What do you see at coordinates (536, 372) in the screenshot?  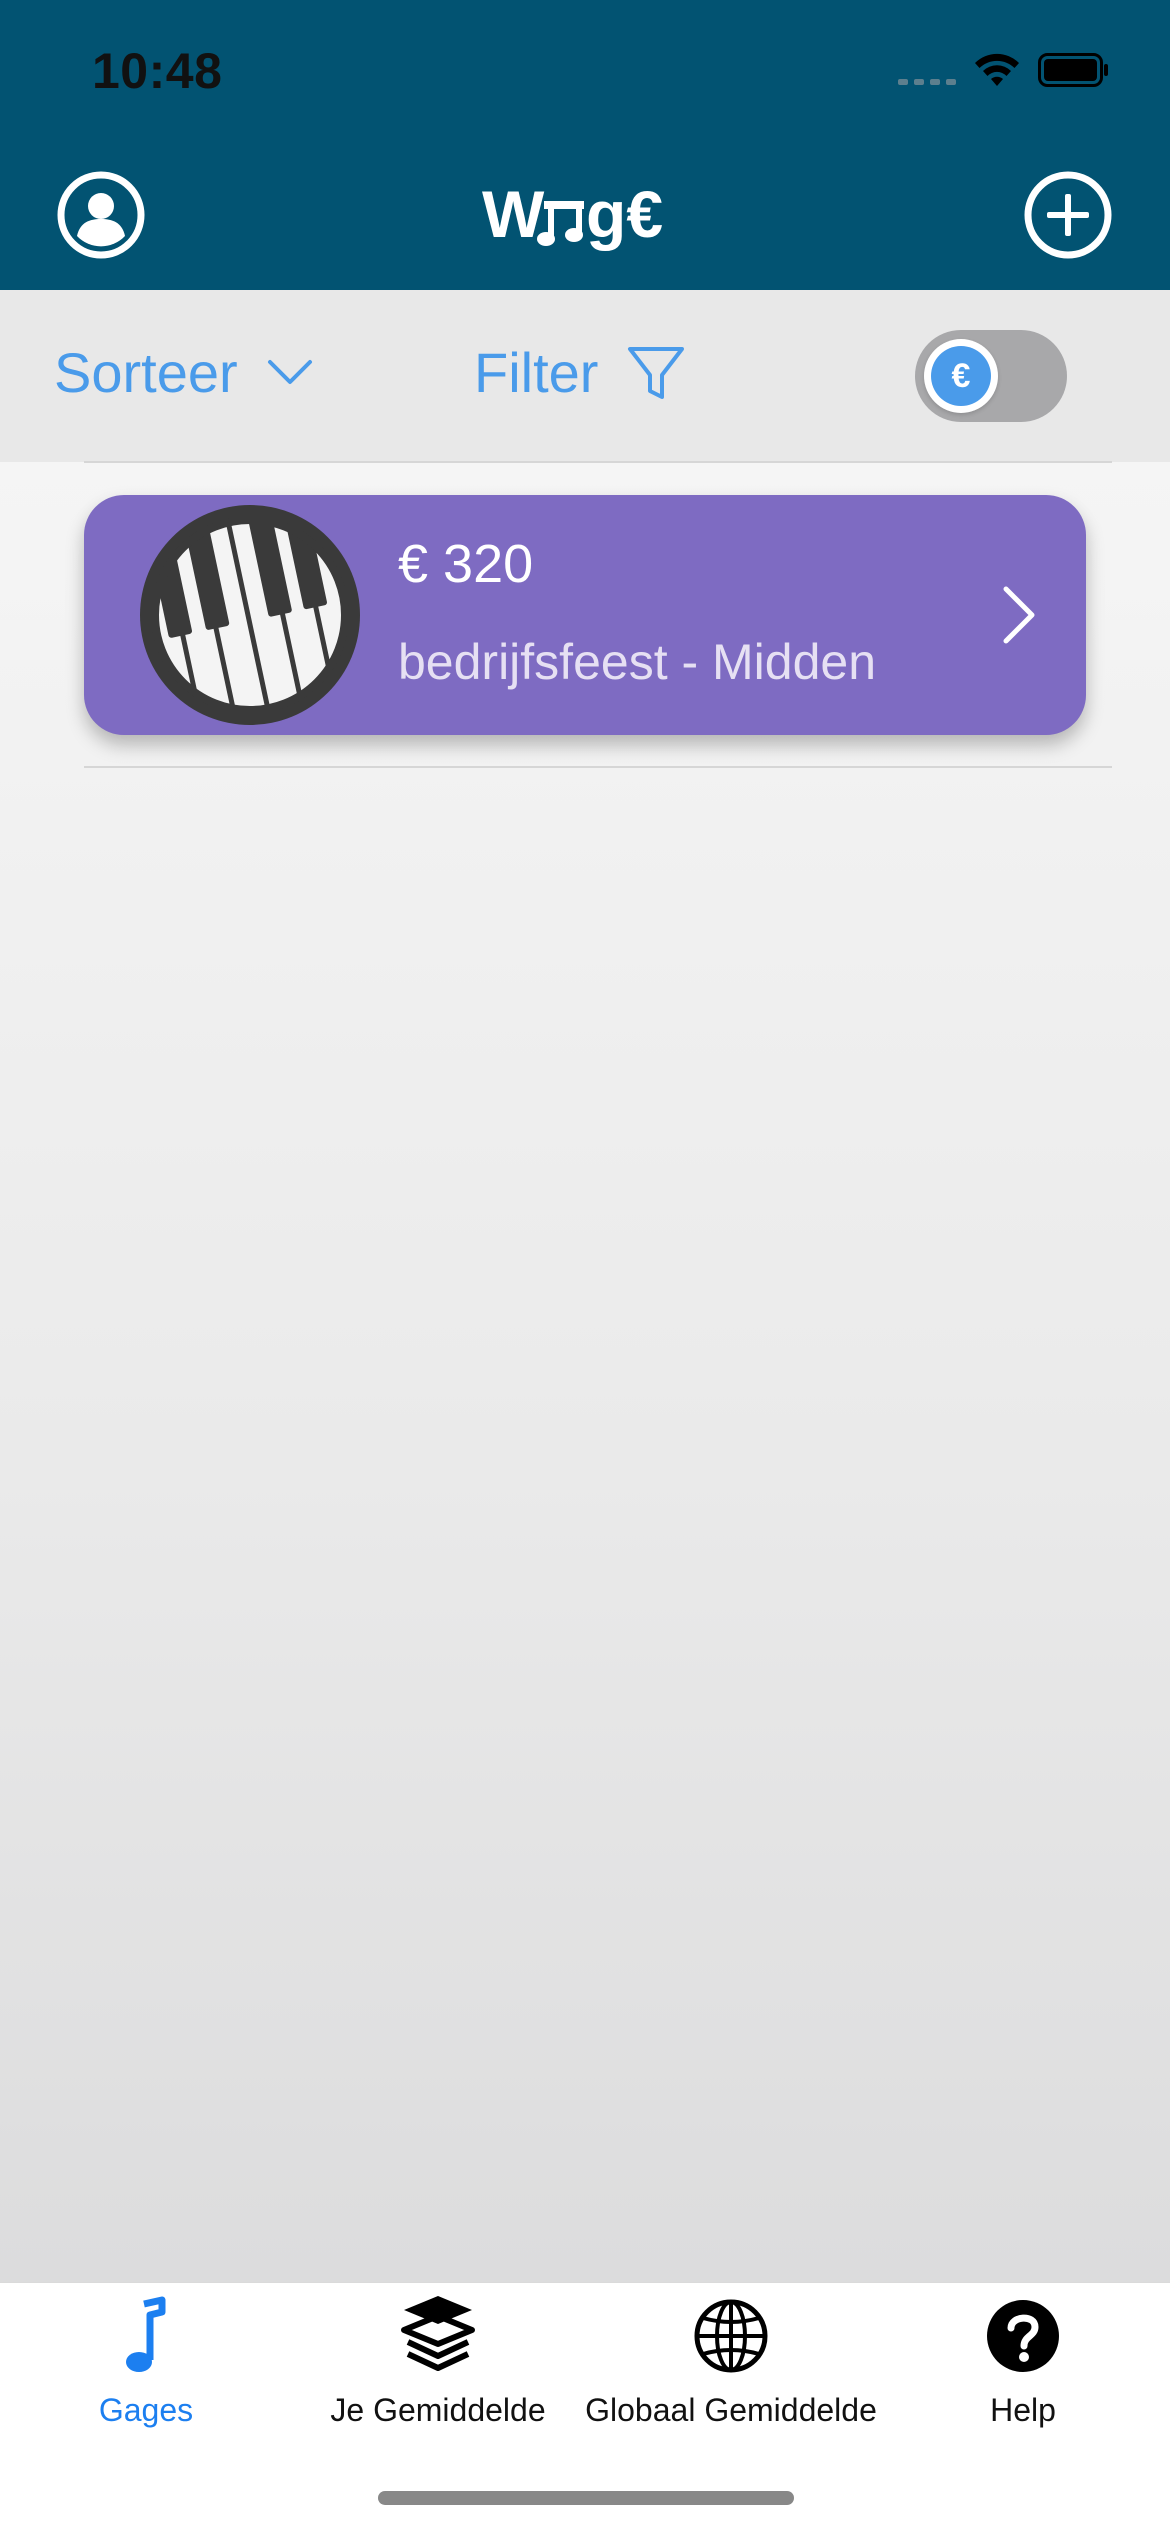 I see `filter-label: Filter` at bounding box center [536, 372].